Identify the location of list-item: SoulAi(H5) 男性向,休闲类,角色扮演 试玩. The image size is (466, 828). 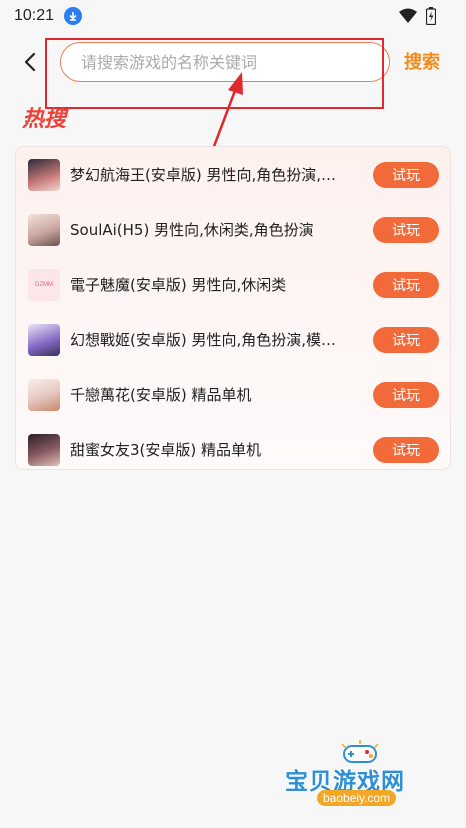
(234, 229).